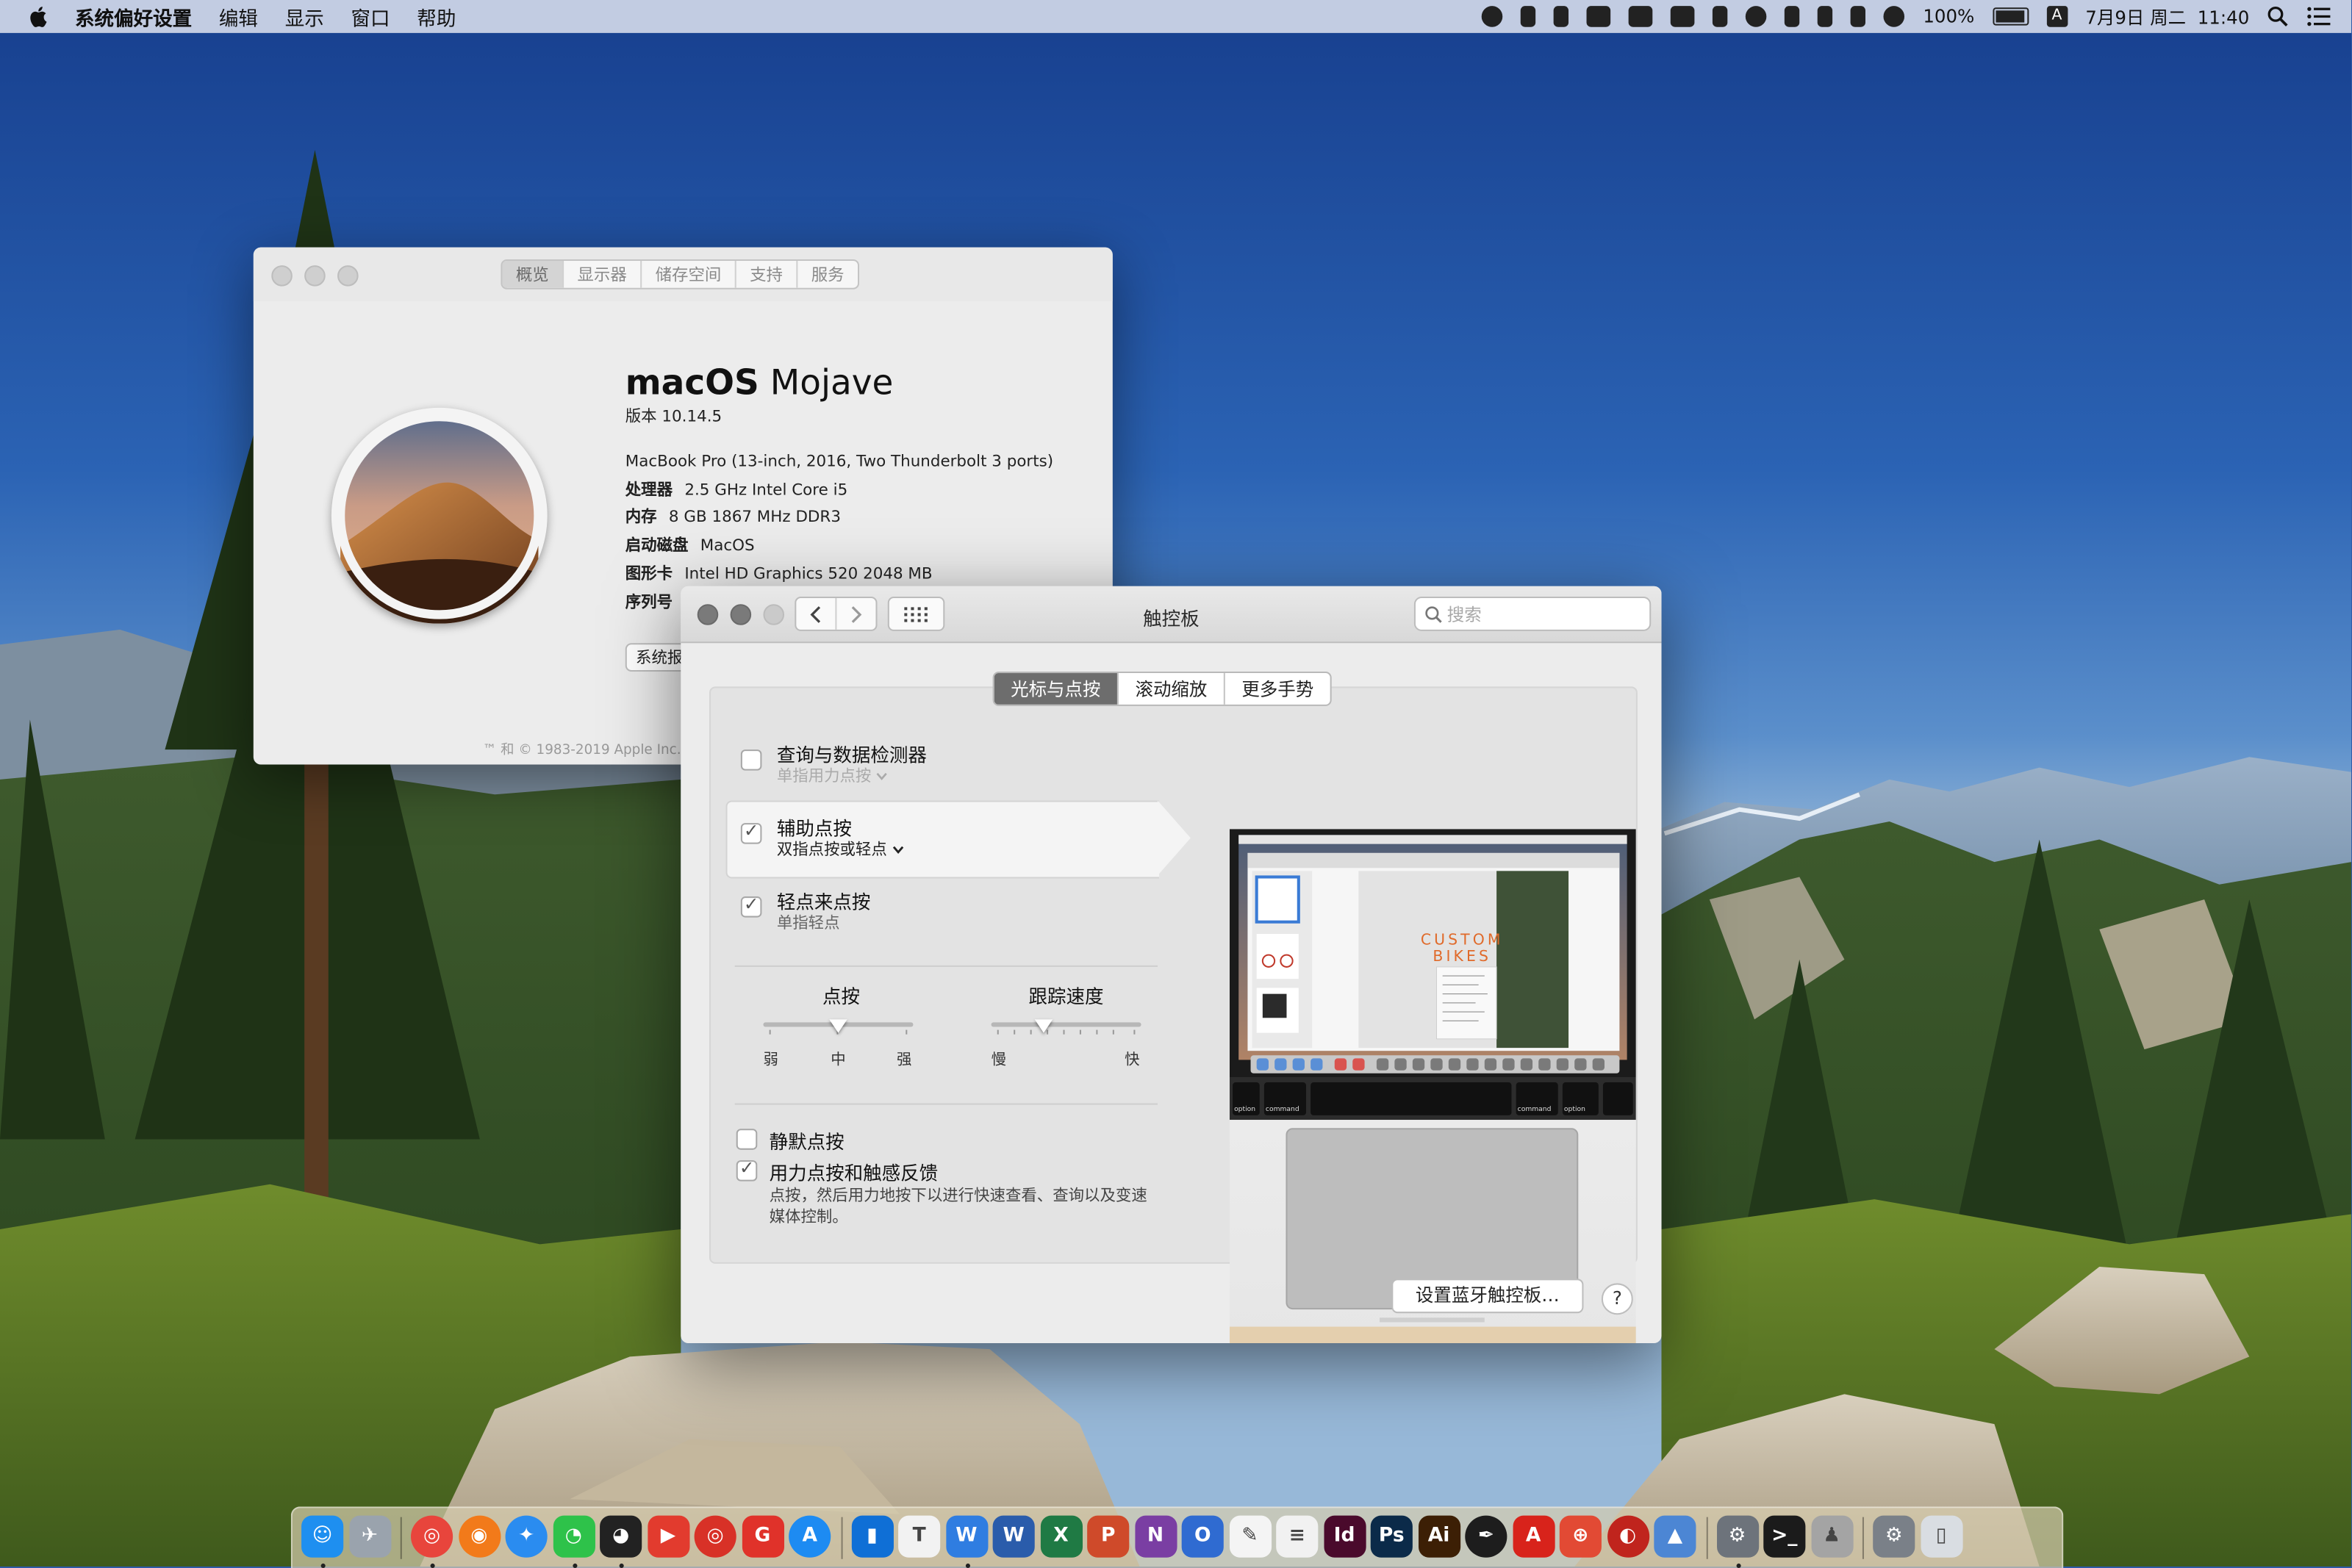 This screenshot has width=2352, height=1568. I want to click on dock-trello-icon: ▮, so click(871, 1536).